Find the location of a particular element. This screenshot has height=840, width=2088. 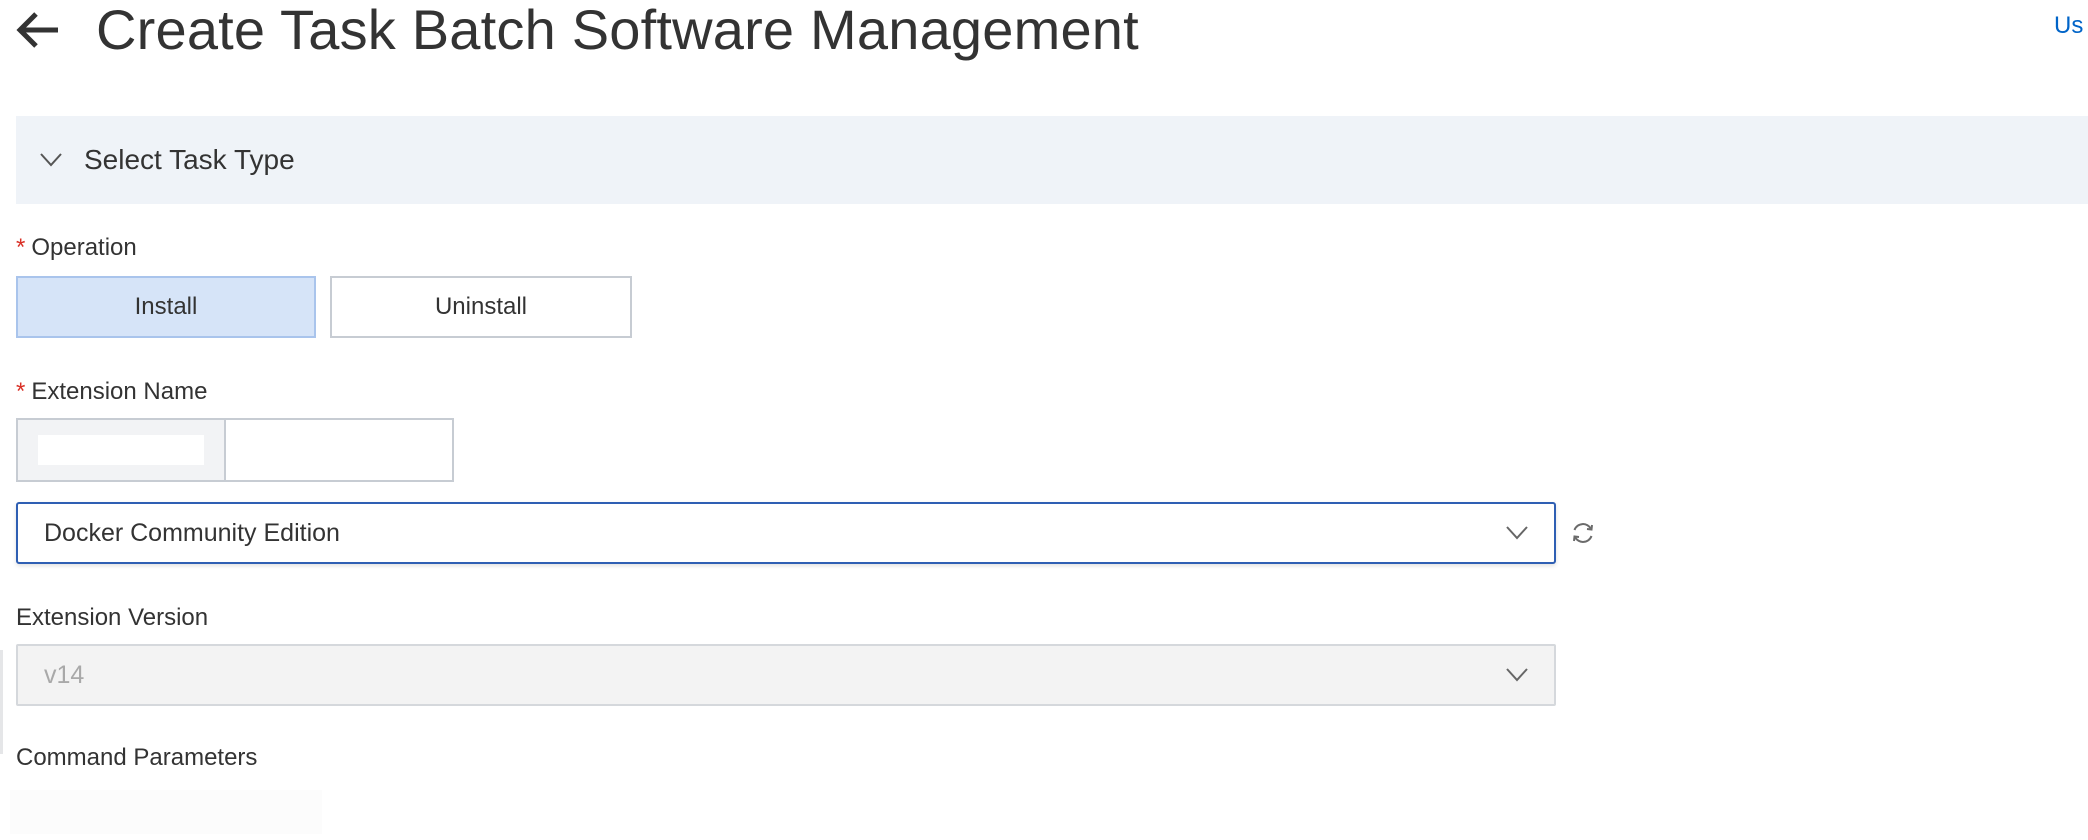

command-parameters-field is located at coordinates (166, 812).